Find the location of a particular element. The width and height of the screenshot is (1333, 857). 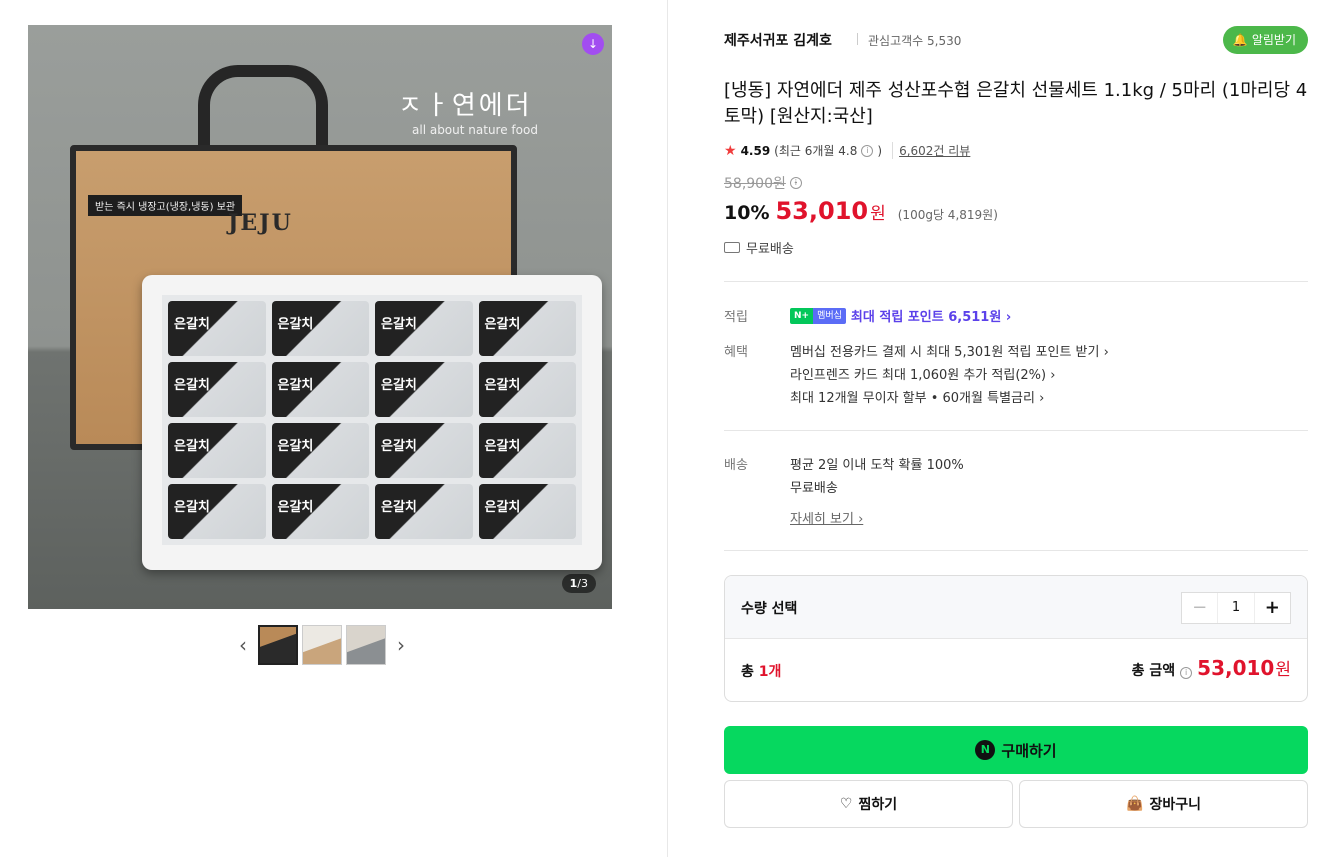

npay-icon: N is located at coordinates (985, 750).